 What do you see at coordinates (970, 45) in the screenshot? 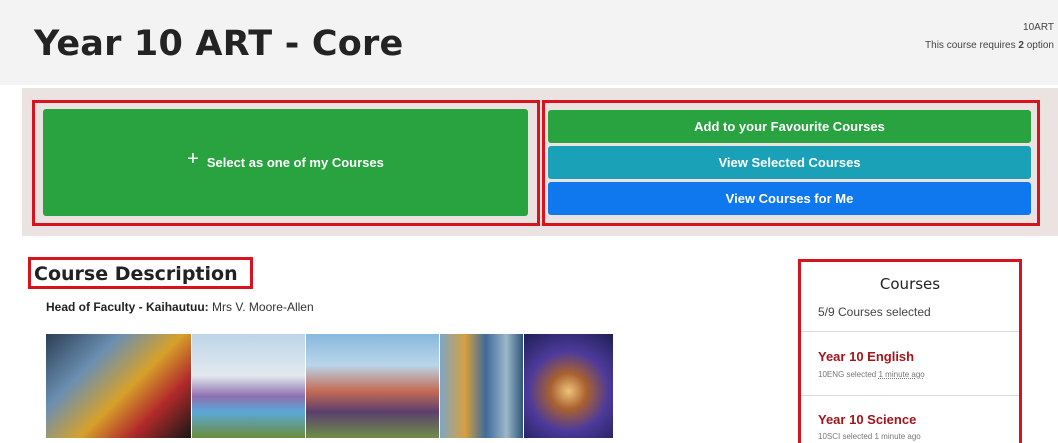
I see `requirement-prefix: This course requires` at bounding box center [970, 45].